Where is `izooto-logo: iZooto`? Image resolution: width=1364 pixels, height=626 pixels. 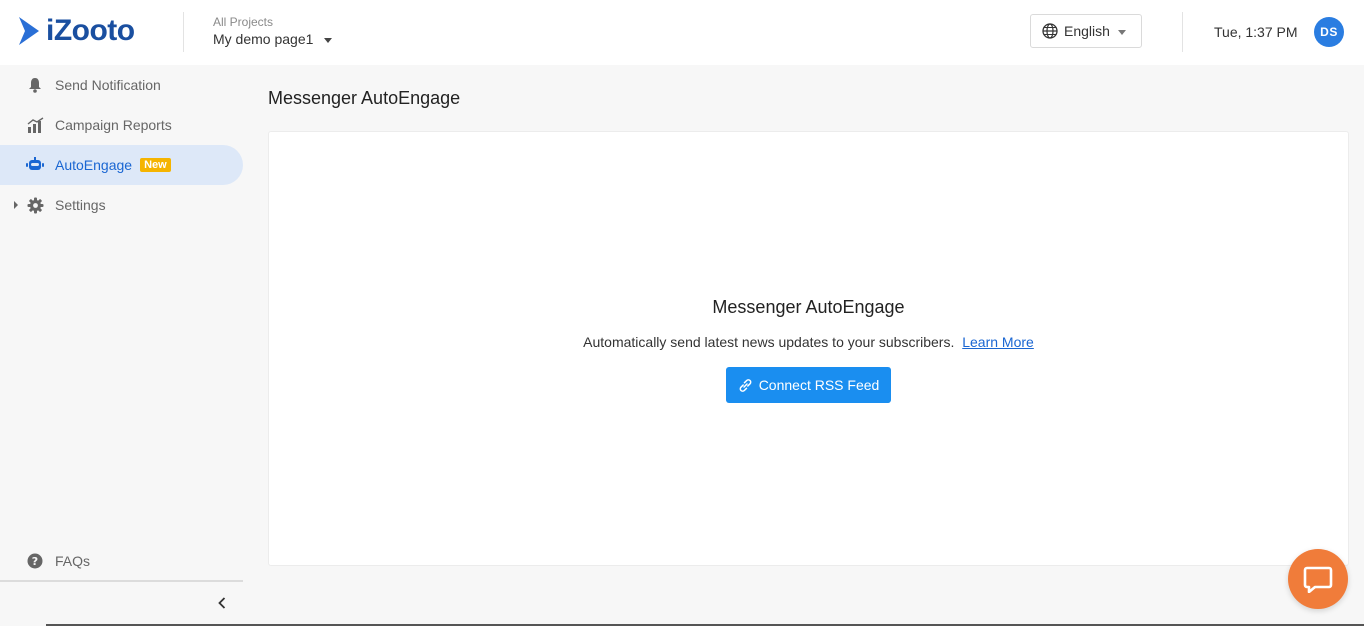 izooto-logo: iZooto is located at coordinates (75, 31).